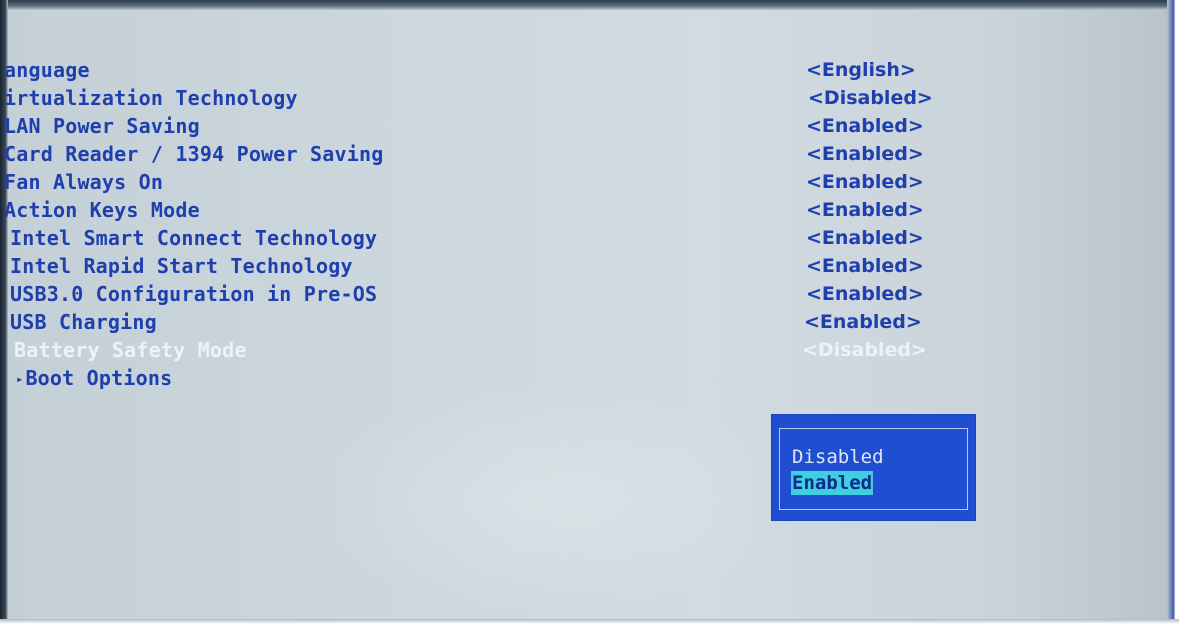  I want to click on setting-row-language: anguage <English>, so click(589, 70).